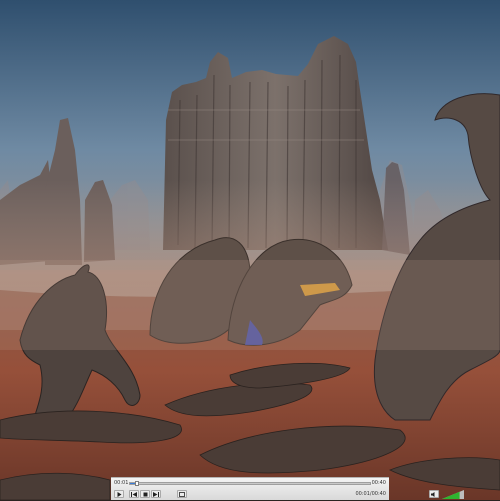 The width and height of the screenshot is (500, 501). What do you see at coordinates (121, 483) in the screenshot?
I see `elapsed-time: 00:01` at bounding box center [121, 483].